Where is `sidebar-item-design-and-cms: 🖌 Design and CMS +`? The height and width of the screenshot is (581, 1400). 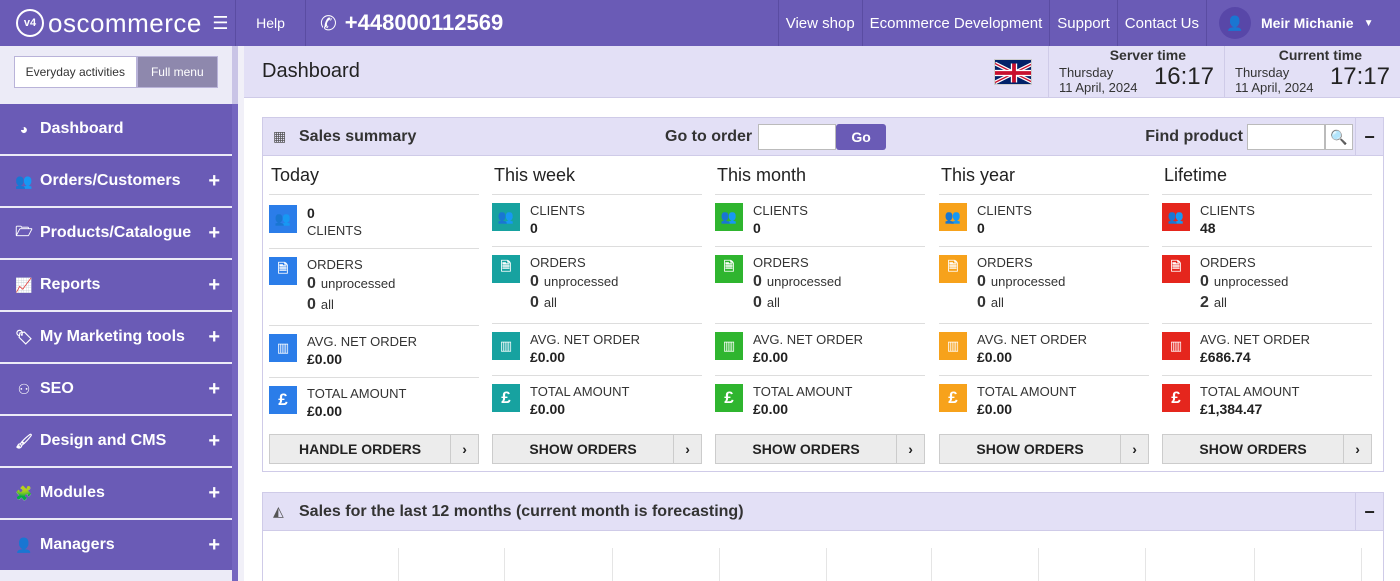 sidebar-item-design-and-cms: 🖌 Design and CMS + is located at coordinates (116, 441).